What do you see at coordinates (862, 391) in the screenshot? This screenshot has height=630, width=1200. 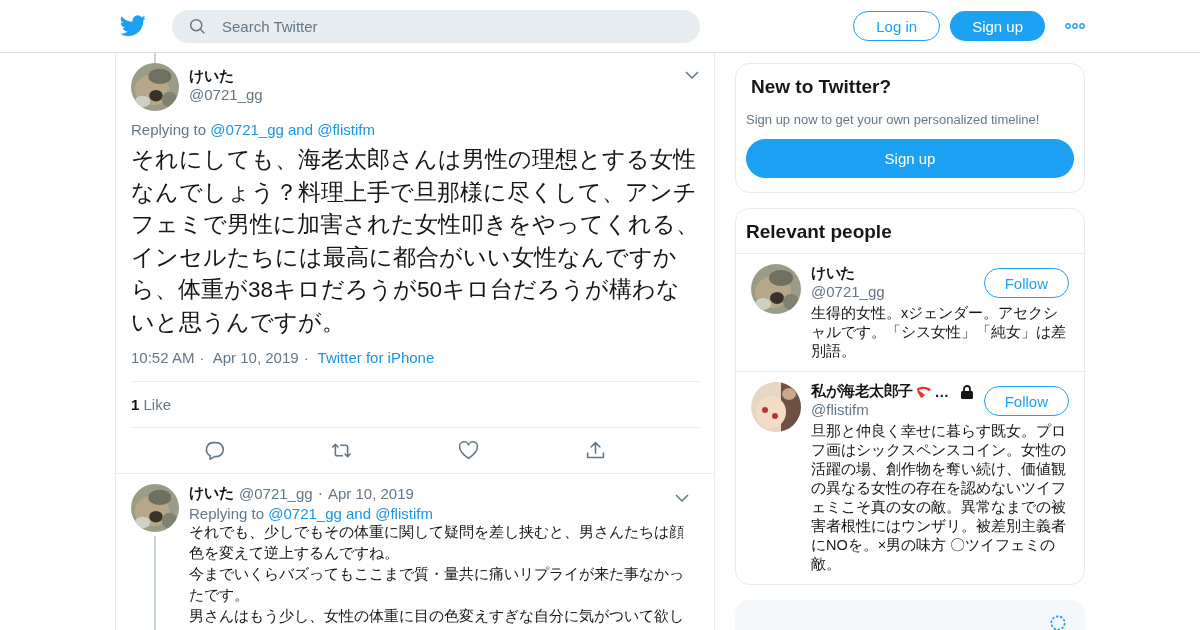 I see `user-name: 私が海老太郎子` at bounding box center [862, 391].